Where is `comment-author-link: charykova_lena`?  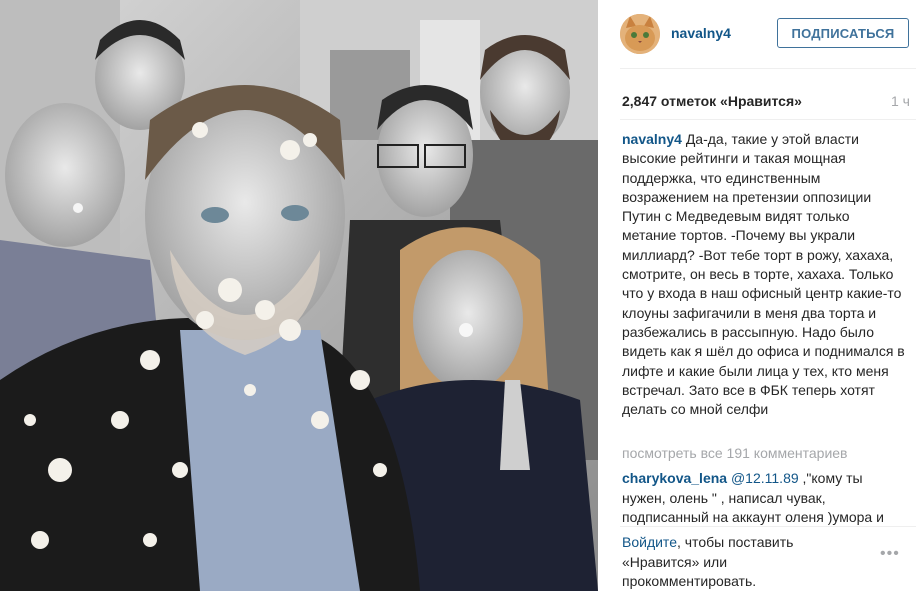
comment-author-link: charykova_lena is located at coordinates (674, 478).